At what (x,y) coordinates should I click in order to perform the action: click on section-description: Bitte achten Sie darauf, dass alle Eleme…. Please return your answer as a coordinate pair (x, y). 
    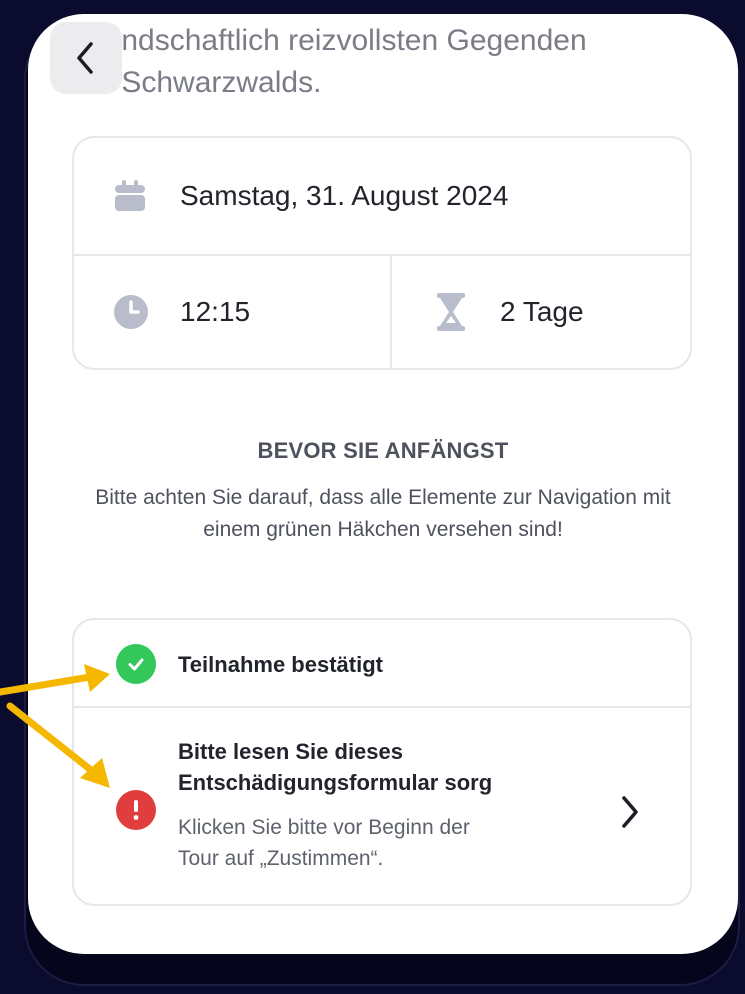
    Looking at the image, I should click on (383, 513).